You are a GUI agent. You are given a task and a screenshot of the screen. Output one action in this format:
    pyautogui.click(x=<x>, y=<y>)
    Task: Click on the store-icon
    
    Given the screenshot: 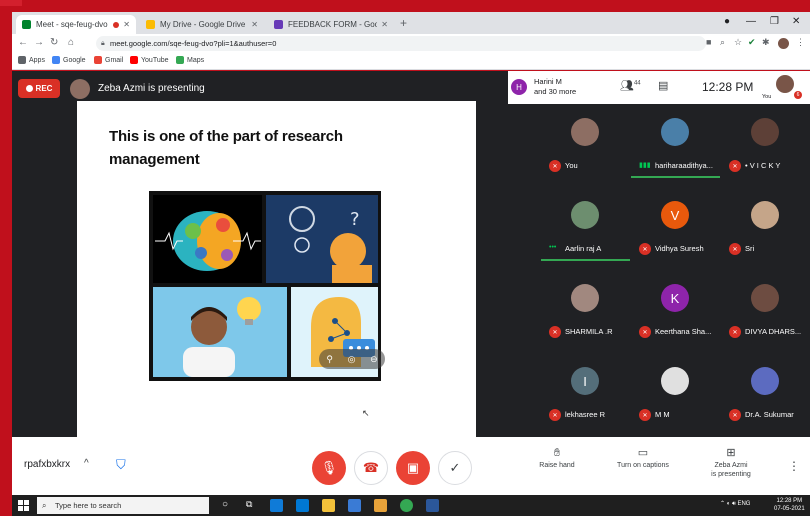 What is the action you would take?
    pyautogui.click(x=354, y=505)
    